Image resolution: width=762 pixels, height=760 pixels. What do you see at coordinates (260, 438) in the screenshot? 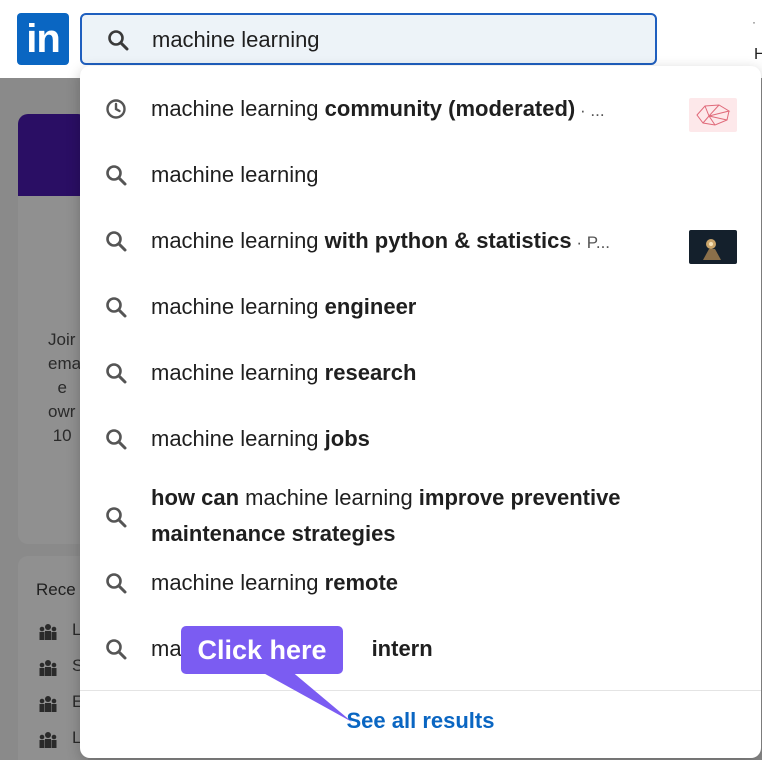
I see `suggestion-text: machine learning jobs` at bounding box center [260, 438].